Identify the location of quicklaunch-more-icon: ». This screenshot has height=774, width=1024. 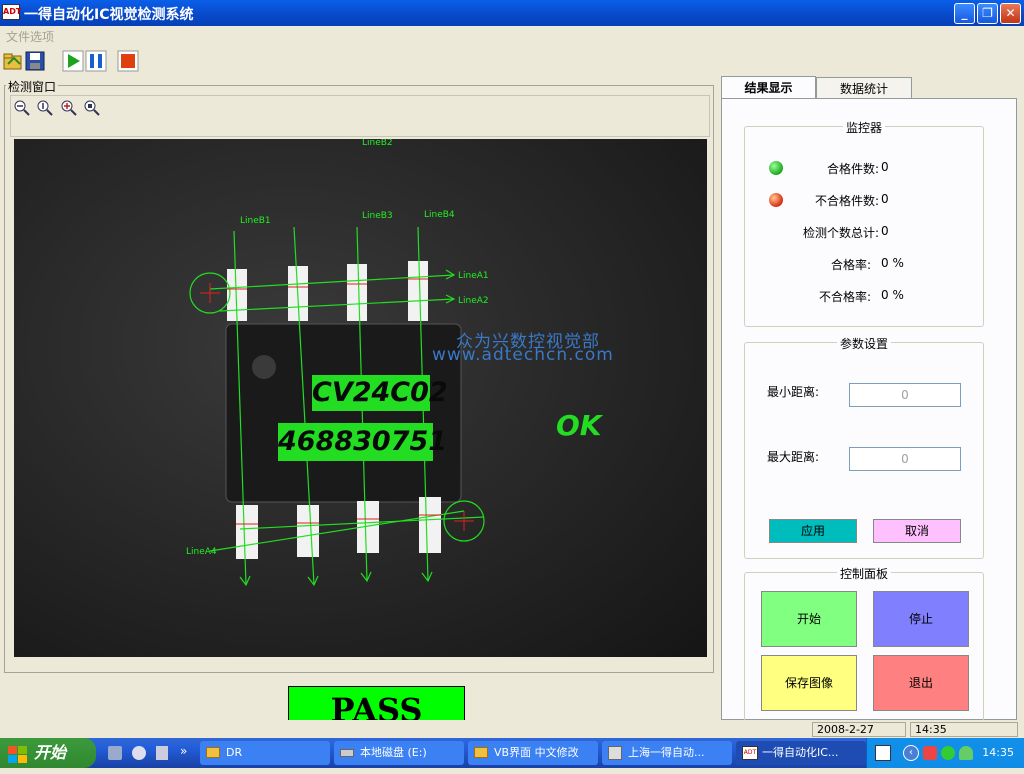
(183, 751).